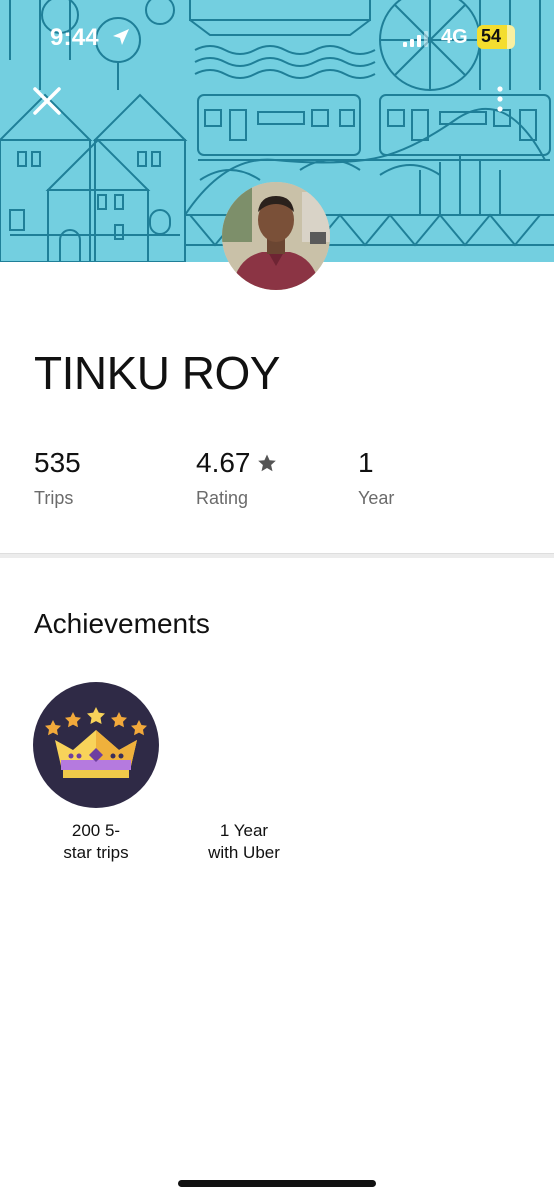  I want to click on status-bar: 9:44 4G 54, so click(277, 35).